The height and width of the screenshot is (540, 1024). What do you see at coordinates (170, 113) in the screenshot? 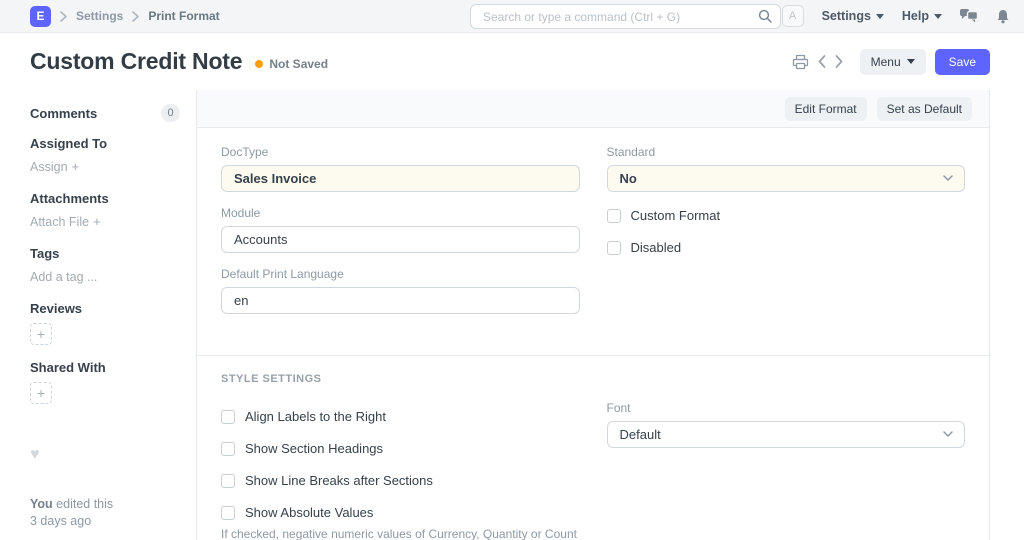
I see `comments-count-badge: 0` at bounding box center [170, 113].